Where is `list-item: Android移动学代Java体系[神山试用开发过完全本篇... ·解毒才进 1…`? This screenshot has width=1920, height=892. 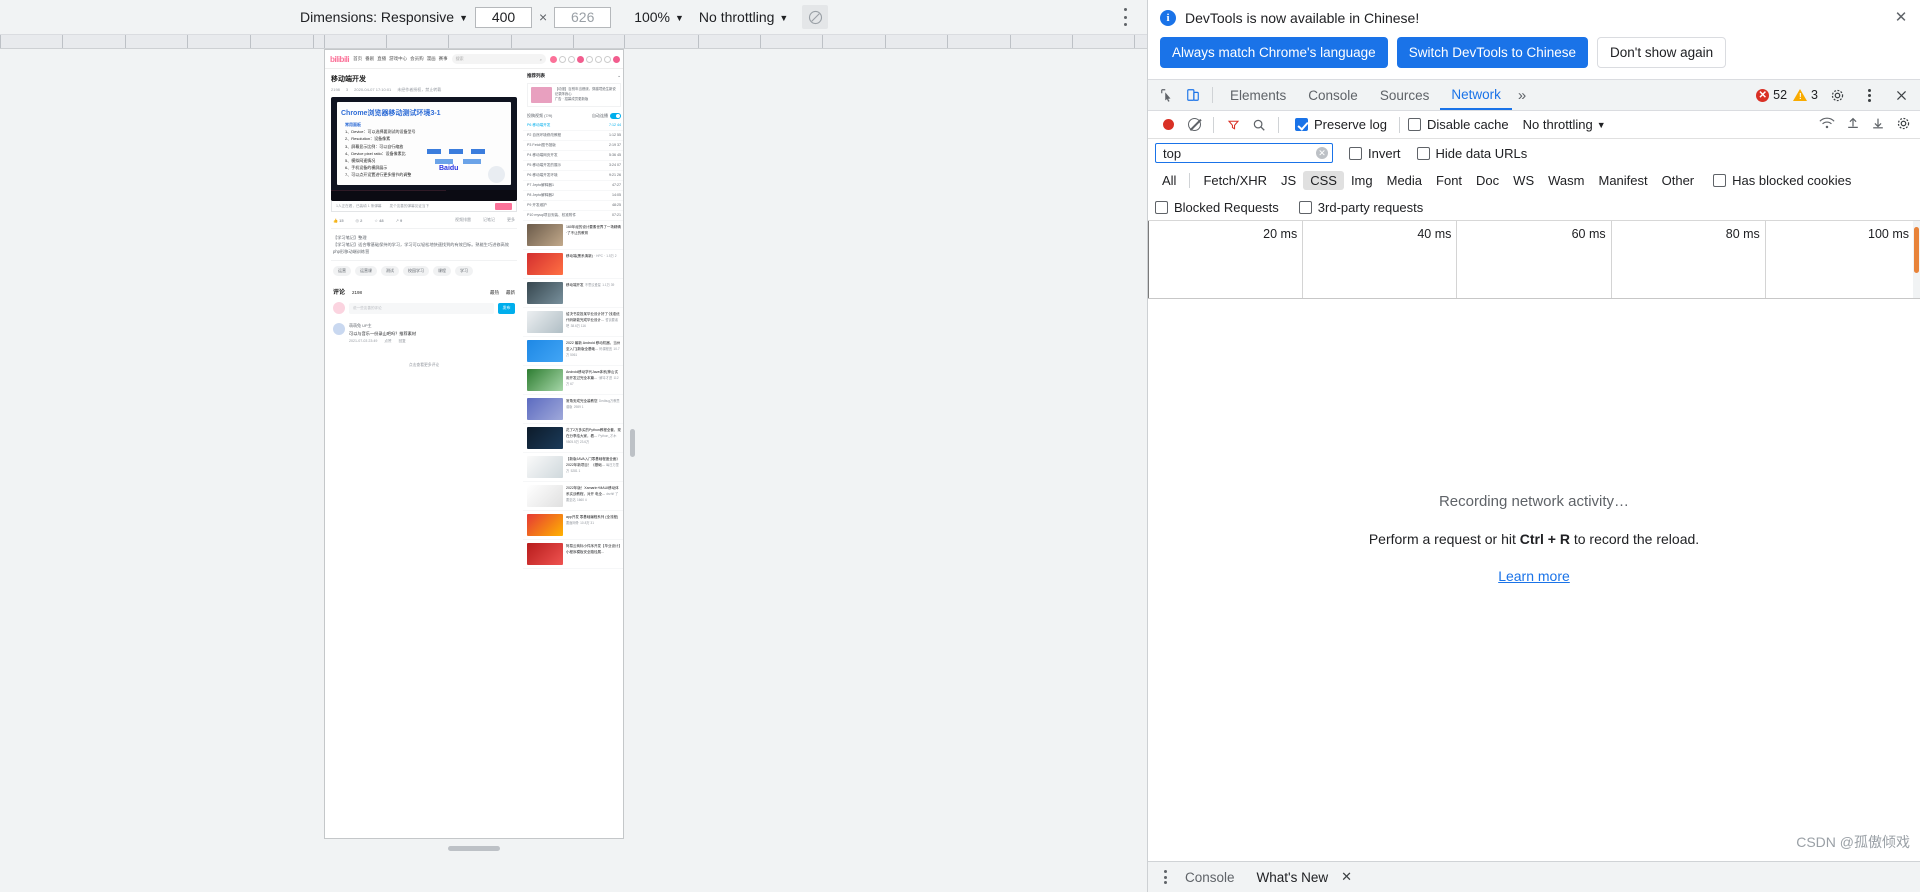 list-item: Android移动学代Java体系[神山试用开发过完全本篇... ·解毒才进 1… is located at coordinates (573, 380).